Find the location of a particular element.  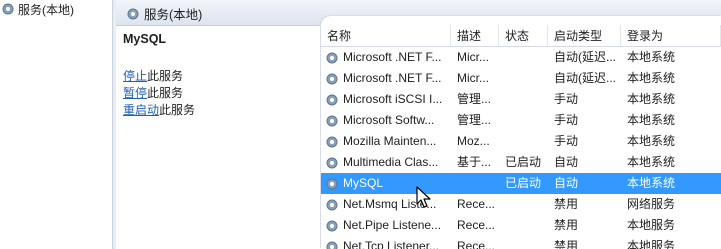

mouse-pointer-icon is located at coordinates (423, 197).